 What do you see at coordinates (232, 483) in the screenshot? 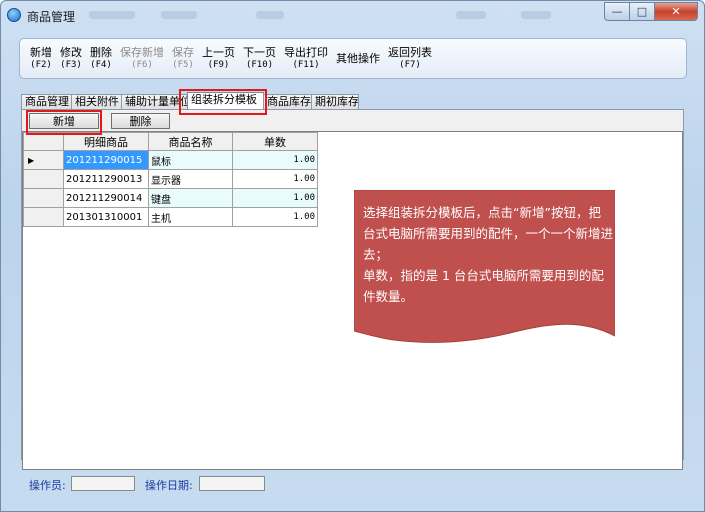
I see `operation-date-field` at bounding box center [232, 483].